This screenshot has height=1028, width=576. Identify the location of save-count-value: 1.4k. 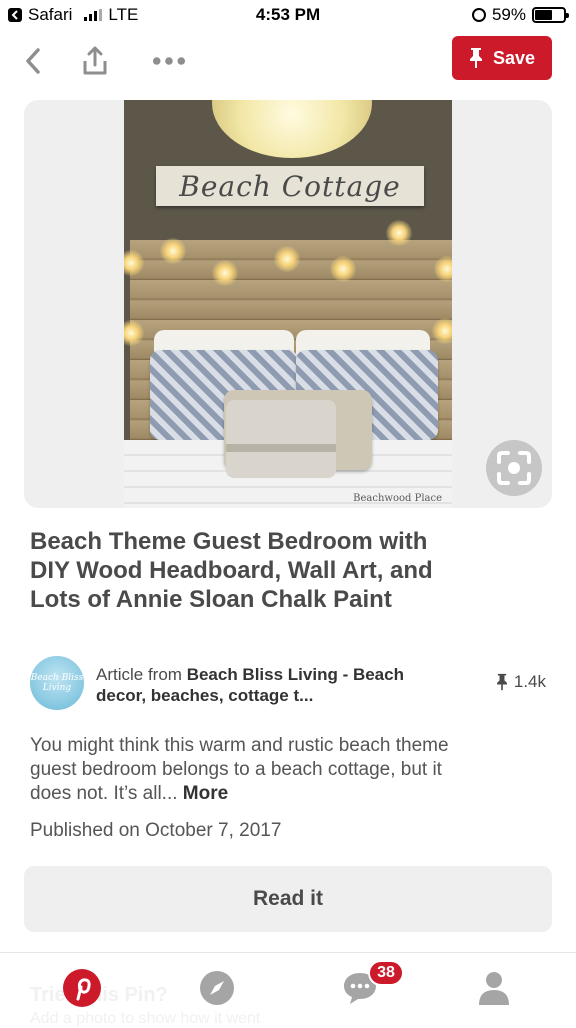
(529, 681).